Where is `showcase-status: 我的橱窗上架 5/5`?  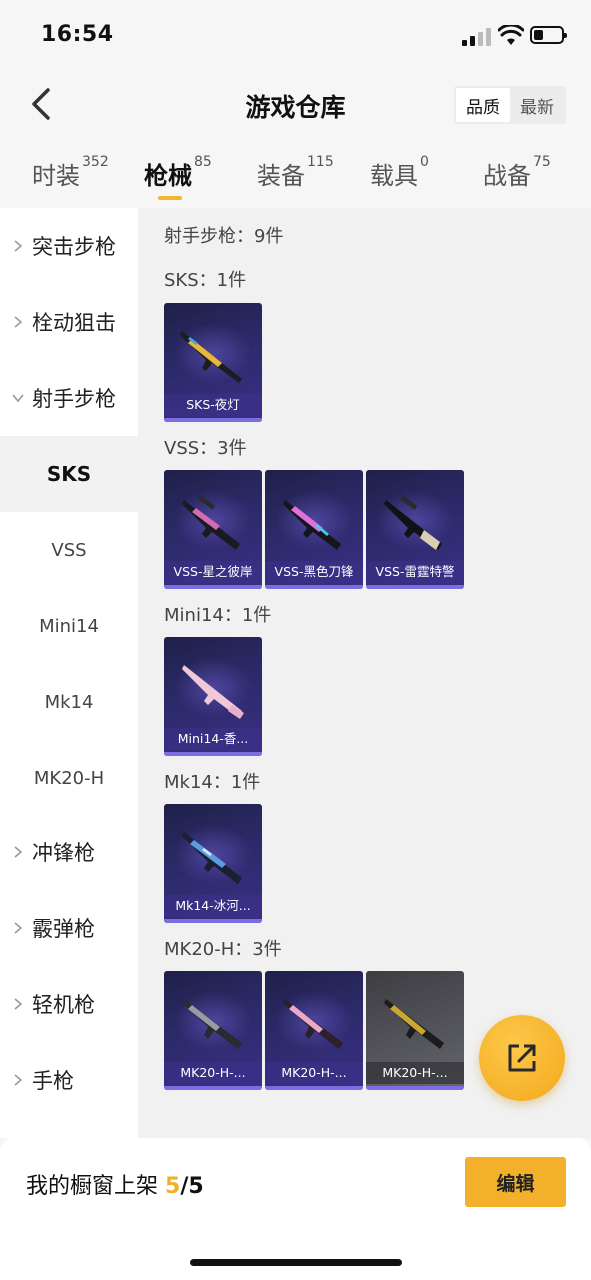
showcase-status: 我的橱窗上架 5/5 is located at coordinates (115, 1184).